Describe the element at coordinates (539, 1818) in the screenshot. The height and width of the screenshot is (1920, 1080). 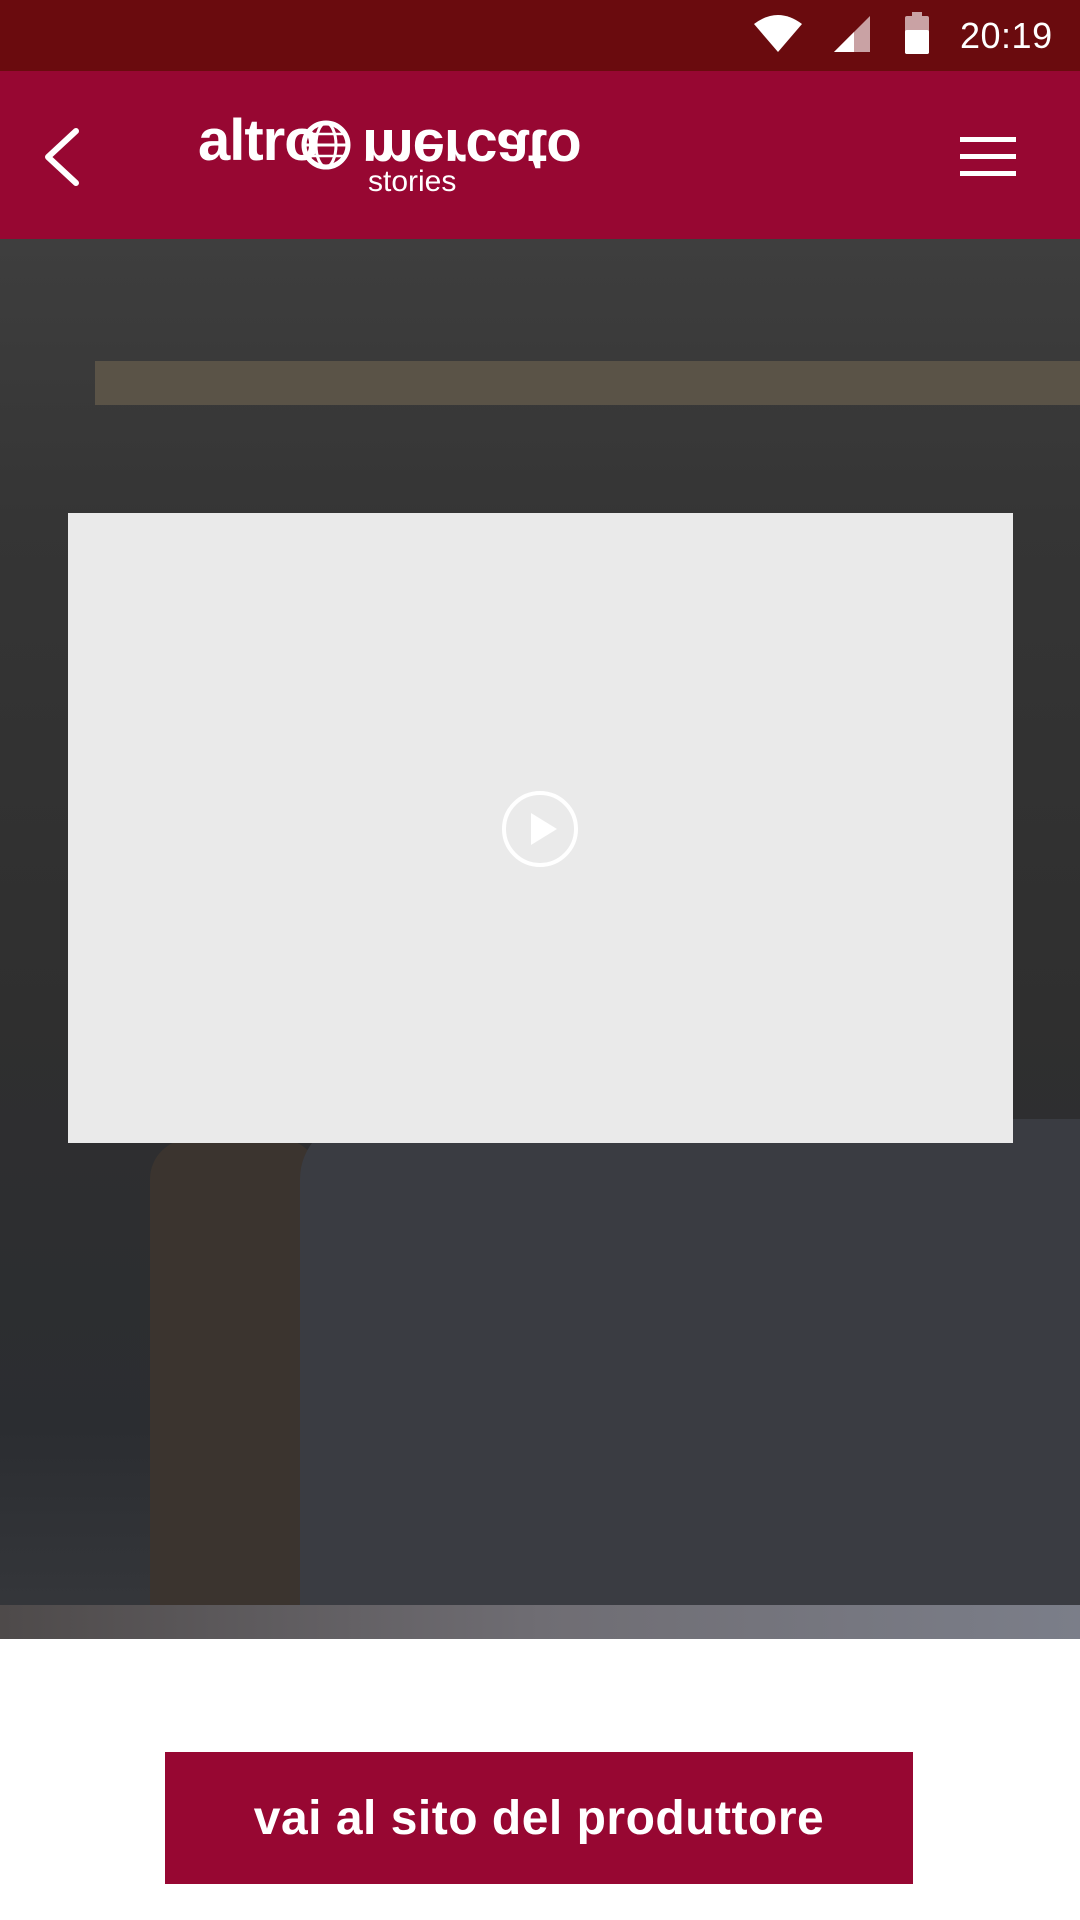
I see `producer-site-button: vai al sito del produttore` at that location.